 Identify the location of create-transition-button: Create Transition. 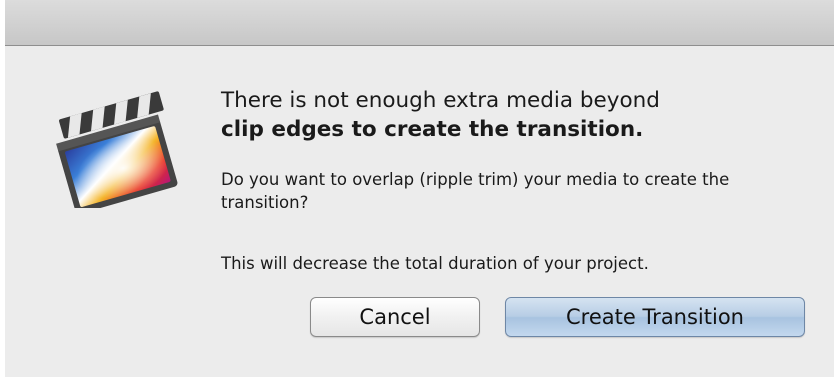
(655, 317).